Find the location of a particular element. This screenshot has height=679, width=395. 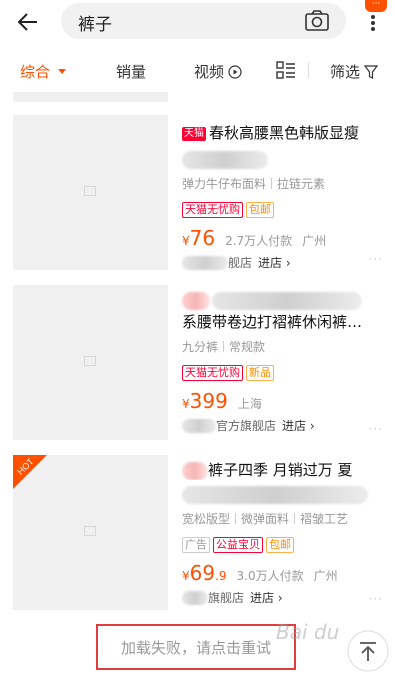

service-badges: 广告 公益宝贝 包邮 is located at coordinates (286, 543).